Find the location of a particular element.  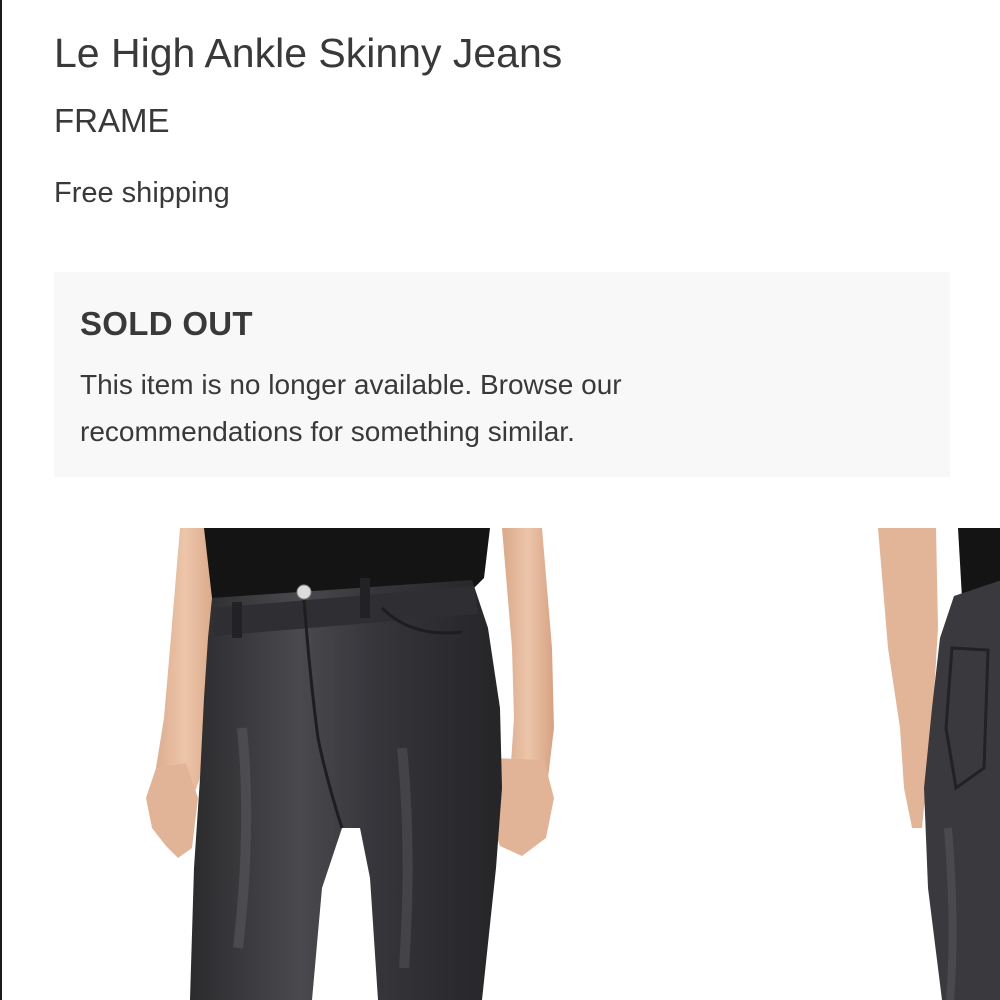

product-image-back is located at coordinates (939, 764).